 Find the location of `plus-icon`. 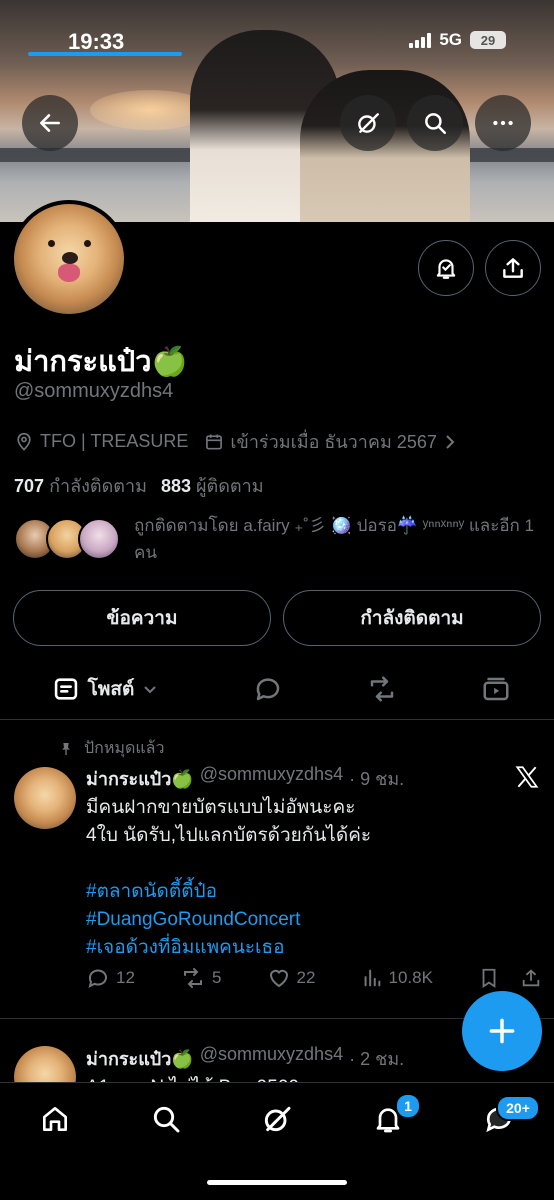

plus-icon is located at coordinates (502, 1031).